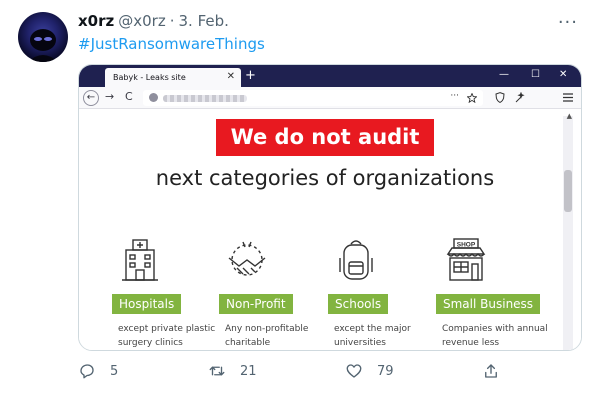 This screenshot has width=598, height=394. What do you see at coordinates (129, 96) in the screenshot?
I see `reload-icon: C` at bounding box center [129, 96].